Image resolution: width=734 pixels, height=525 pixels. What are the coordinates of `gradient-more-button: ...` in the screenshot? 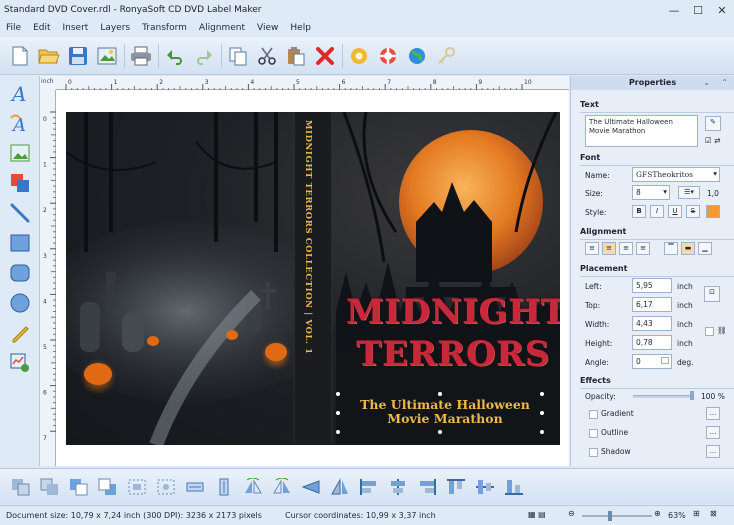 It's located at (713, 413).